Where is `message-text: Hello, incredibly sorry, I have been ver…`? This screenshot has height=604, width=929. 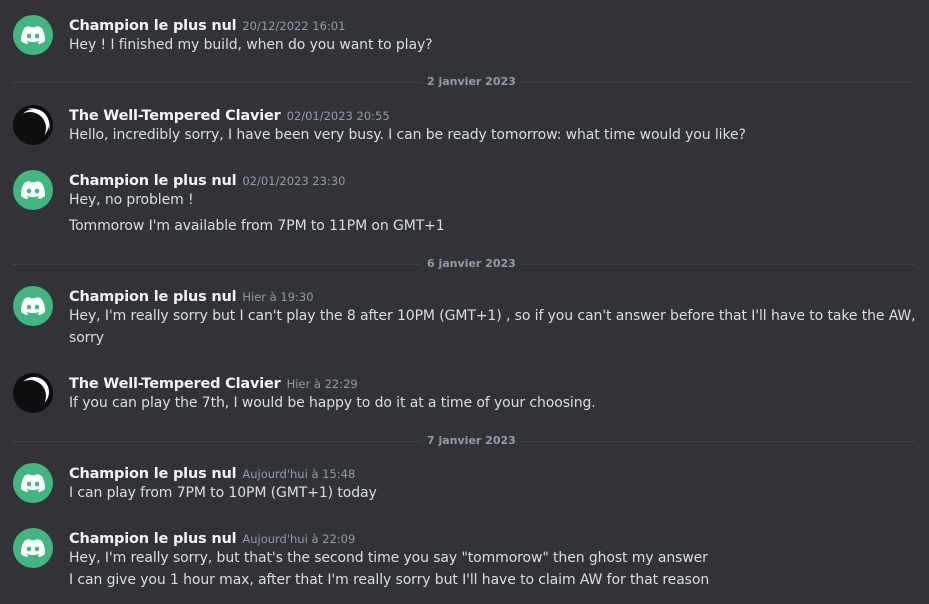 message-text: Hello, incredibly sorry, I have been ver… is located at coordinates (407, 135).